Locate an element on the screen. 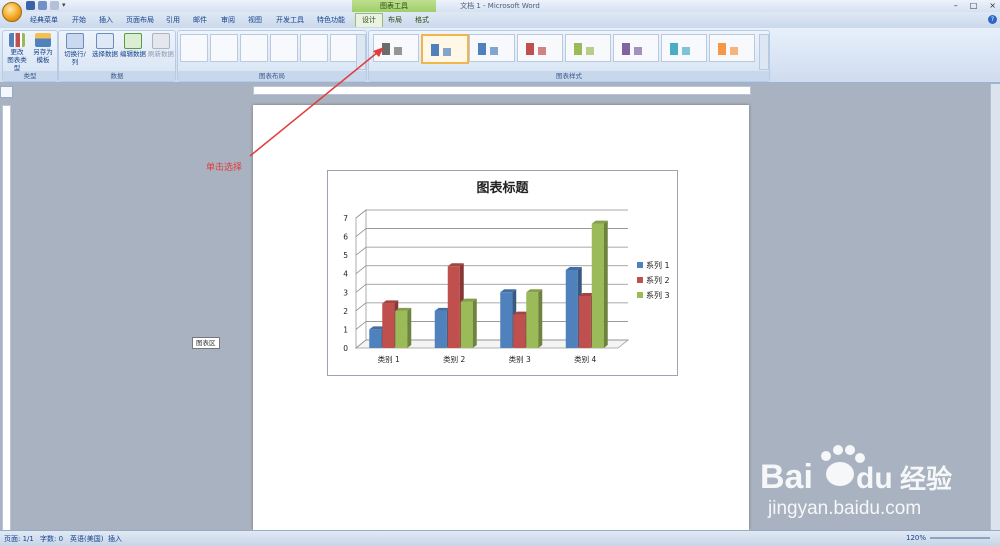 Image resolution: width=1000 pixels, height=546 pixels. redo-icon is located at coordinates (54, 5).